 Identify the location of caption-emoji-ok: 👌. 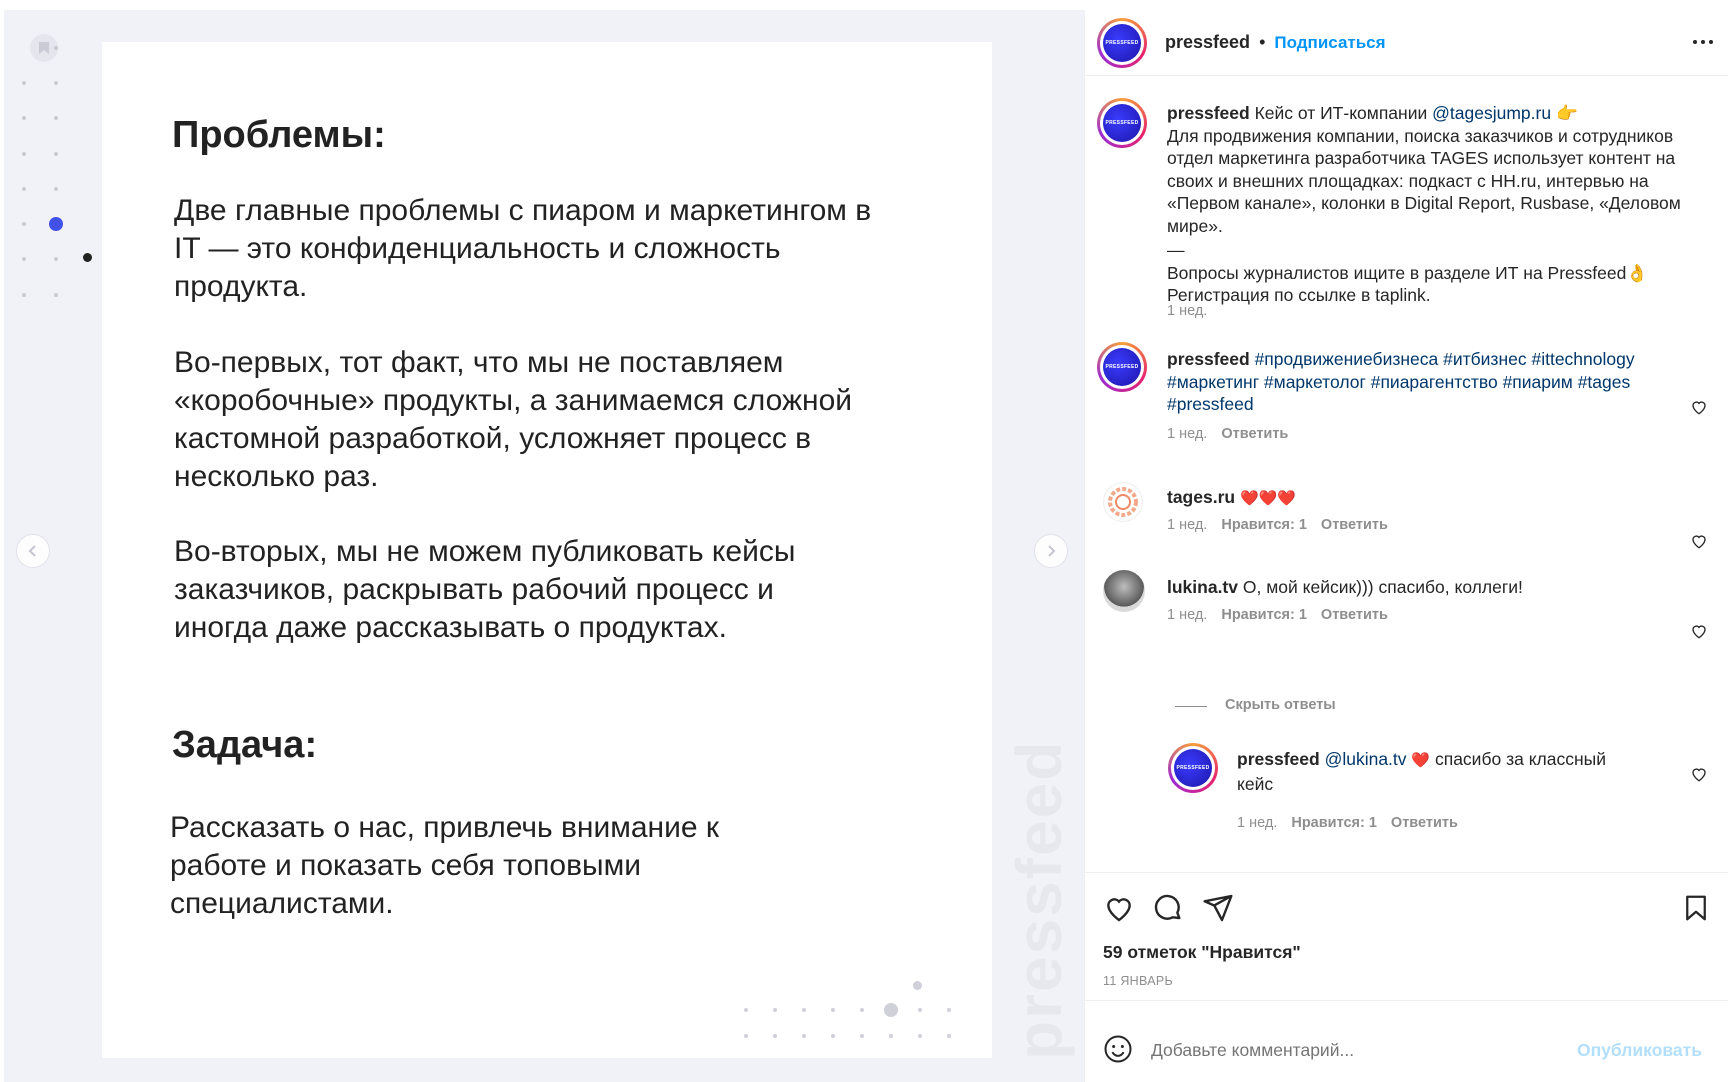
(1637, 272).